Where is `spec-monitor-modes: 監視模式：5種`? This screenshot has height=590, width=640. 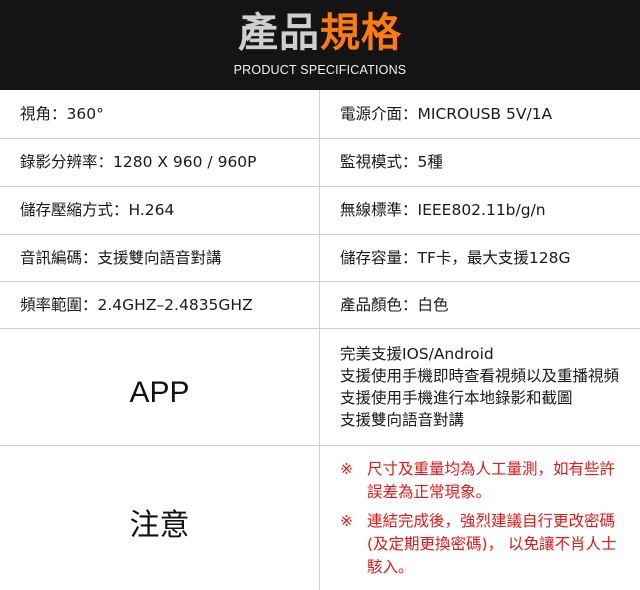
spec-monitor-modes: 監視模式：5種 is located at coordinates (391, 162).